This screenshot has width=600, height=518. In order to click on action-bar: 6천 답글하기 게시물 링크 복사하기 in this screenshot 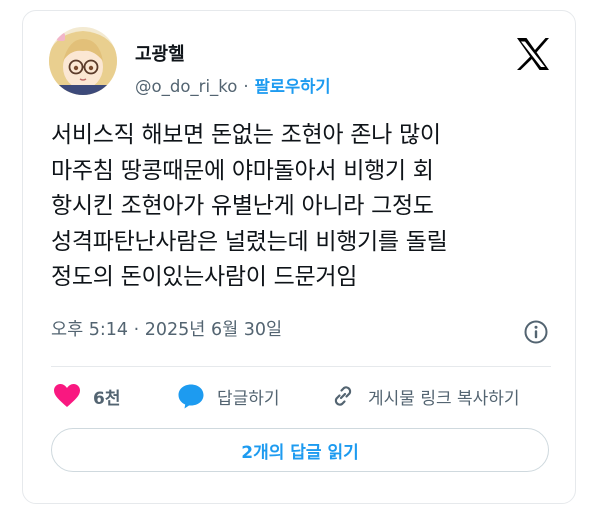, I will do `click(300, 398)`.